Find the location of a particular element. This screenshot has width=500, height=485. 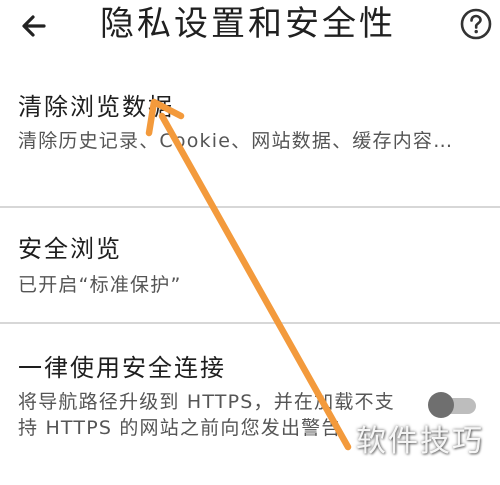

app-bar: 隐私设置和安全性 is located at coordinates (250, 27).